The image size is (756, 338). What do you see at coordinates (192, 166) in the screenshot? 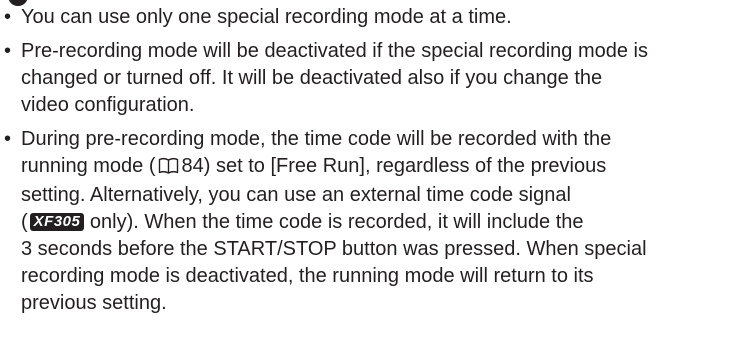
I see `page-reference-number: 84` at bounding box center [192, 166].